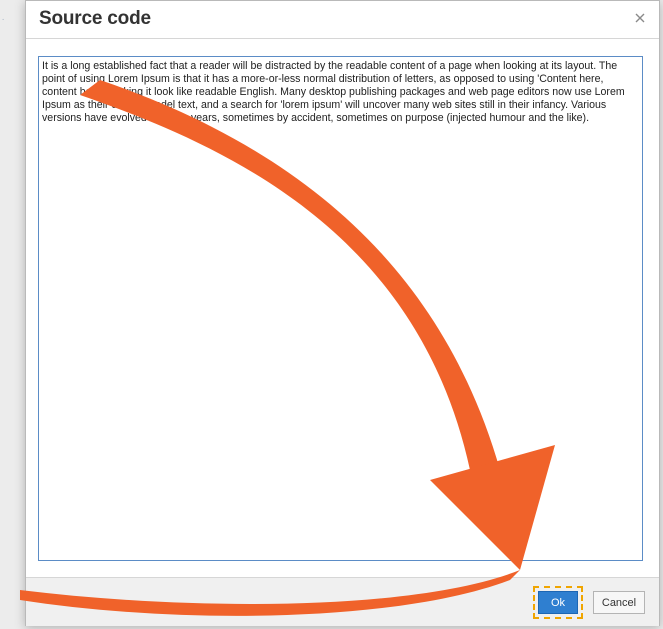  What do you see at coordinates (3, 17) in the screenshot?
I see `background-page-text: .` at bounding box center [3, 17].